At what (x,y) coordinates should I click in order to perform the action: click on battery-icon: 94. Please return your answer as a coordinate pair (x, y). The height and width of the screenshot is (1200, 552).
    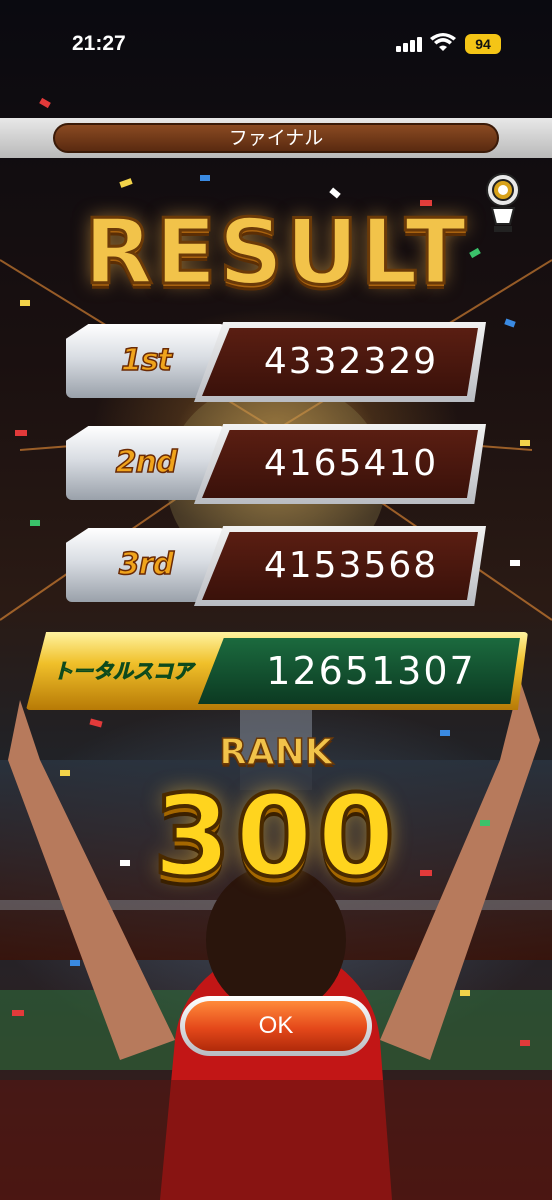
    Looking at the image, I should click on (483, 44).